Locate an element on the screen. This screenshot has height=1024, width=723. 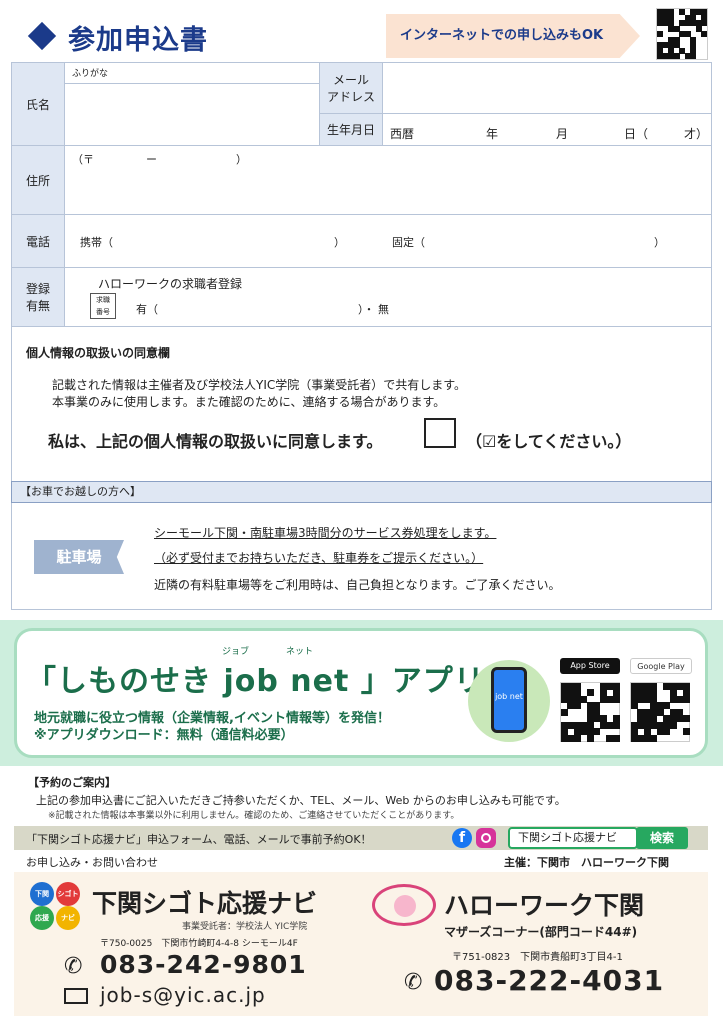
page-title: 参加申込書 is located at coordinates (138, 40).